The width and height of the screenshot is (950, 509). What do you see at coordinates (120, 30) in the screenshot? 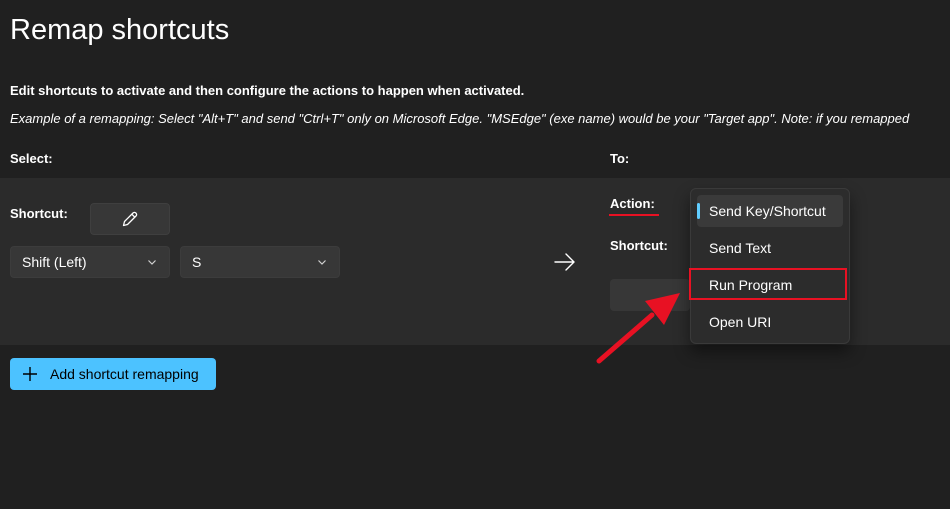
I see `page-title: Remap shortcuts` at bounding box center [120, 30].